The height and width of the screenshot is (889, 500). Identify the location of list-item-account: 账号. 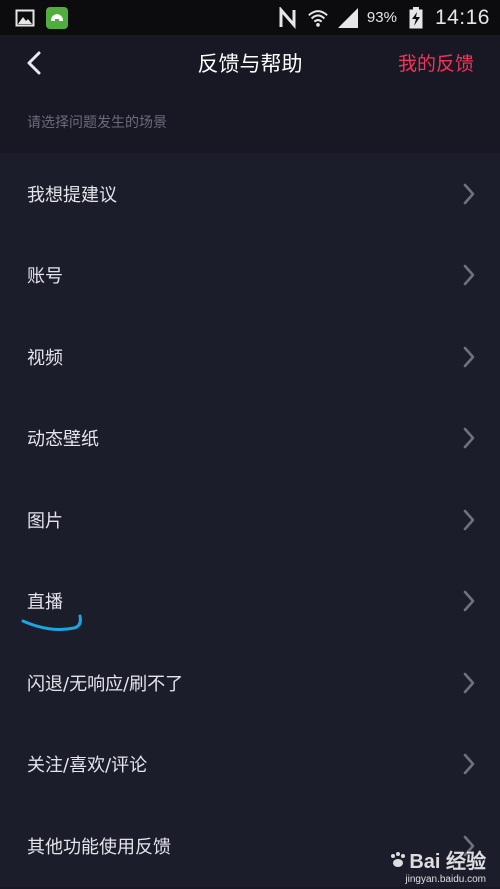
(250, 276).